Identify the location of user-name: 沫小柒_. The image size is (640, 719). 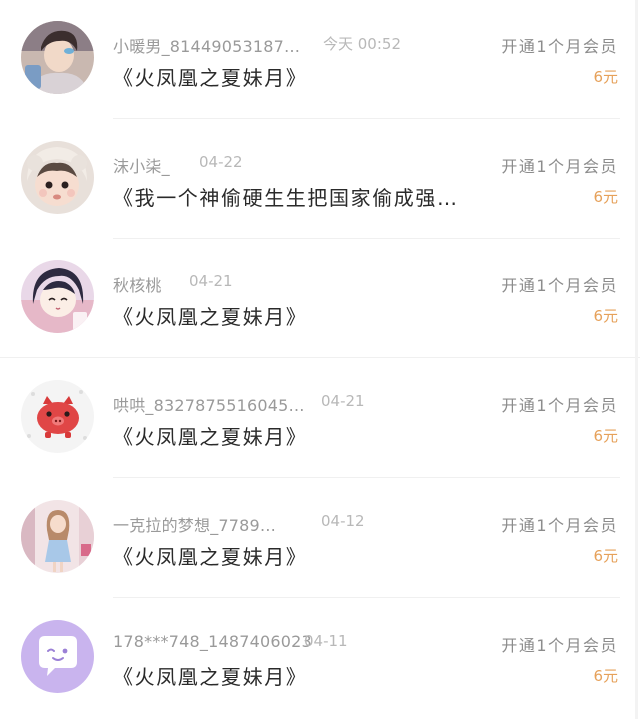
(141, 165).